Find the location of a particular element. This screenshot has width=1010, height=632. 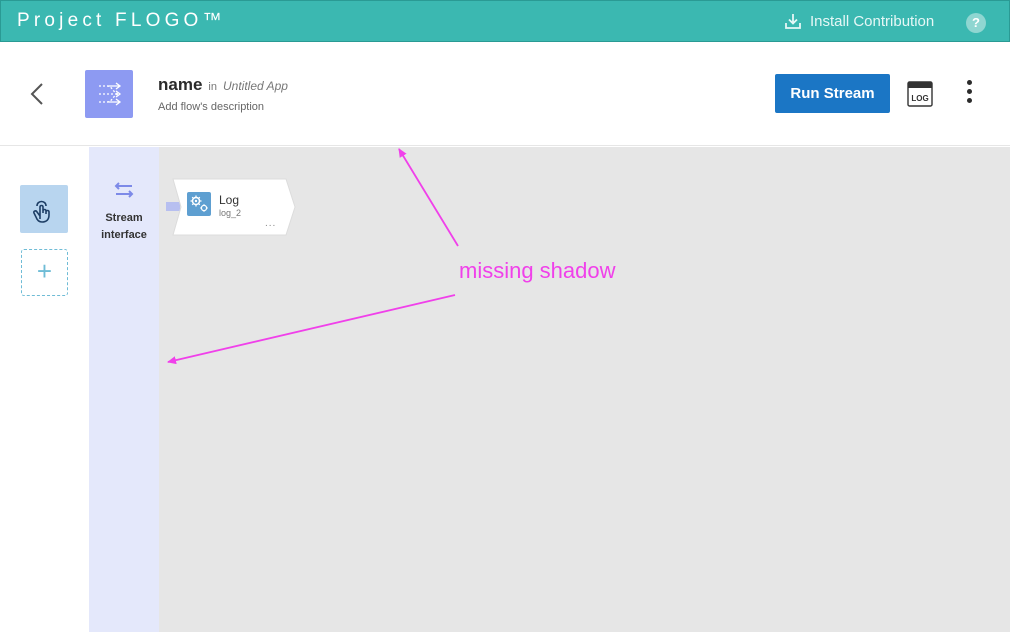

annotation-label: missing shadow is located at coordinates (537, 270).